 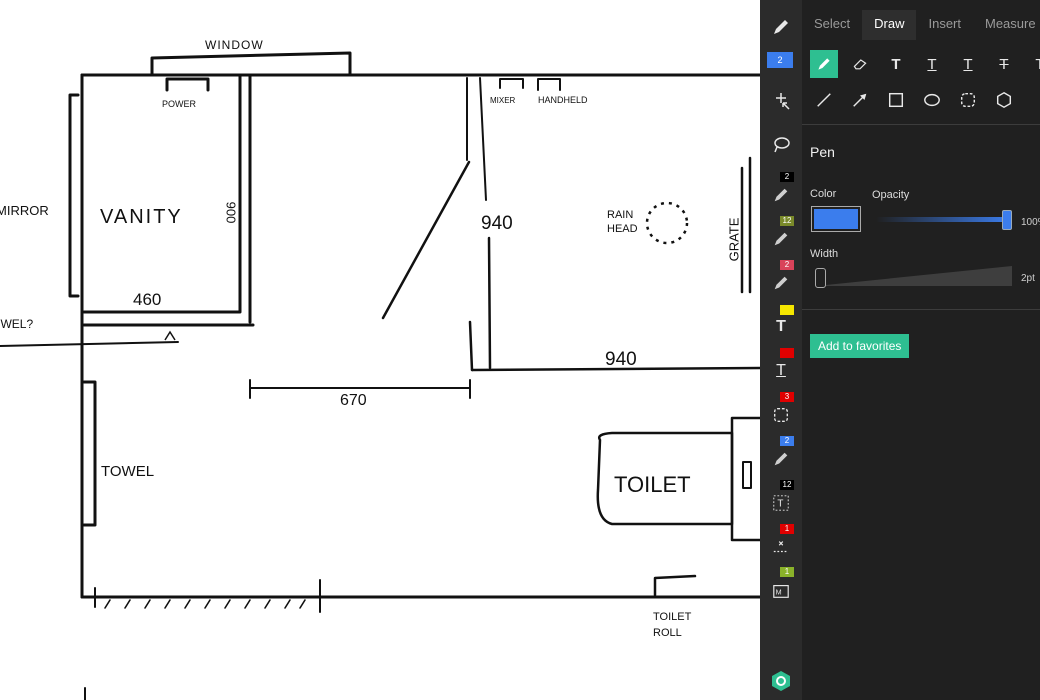 What do you see at coordinates (780, 60) in the screenshot?
I see `selected-color-badge: 2` at bounding box center [780, 60].